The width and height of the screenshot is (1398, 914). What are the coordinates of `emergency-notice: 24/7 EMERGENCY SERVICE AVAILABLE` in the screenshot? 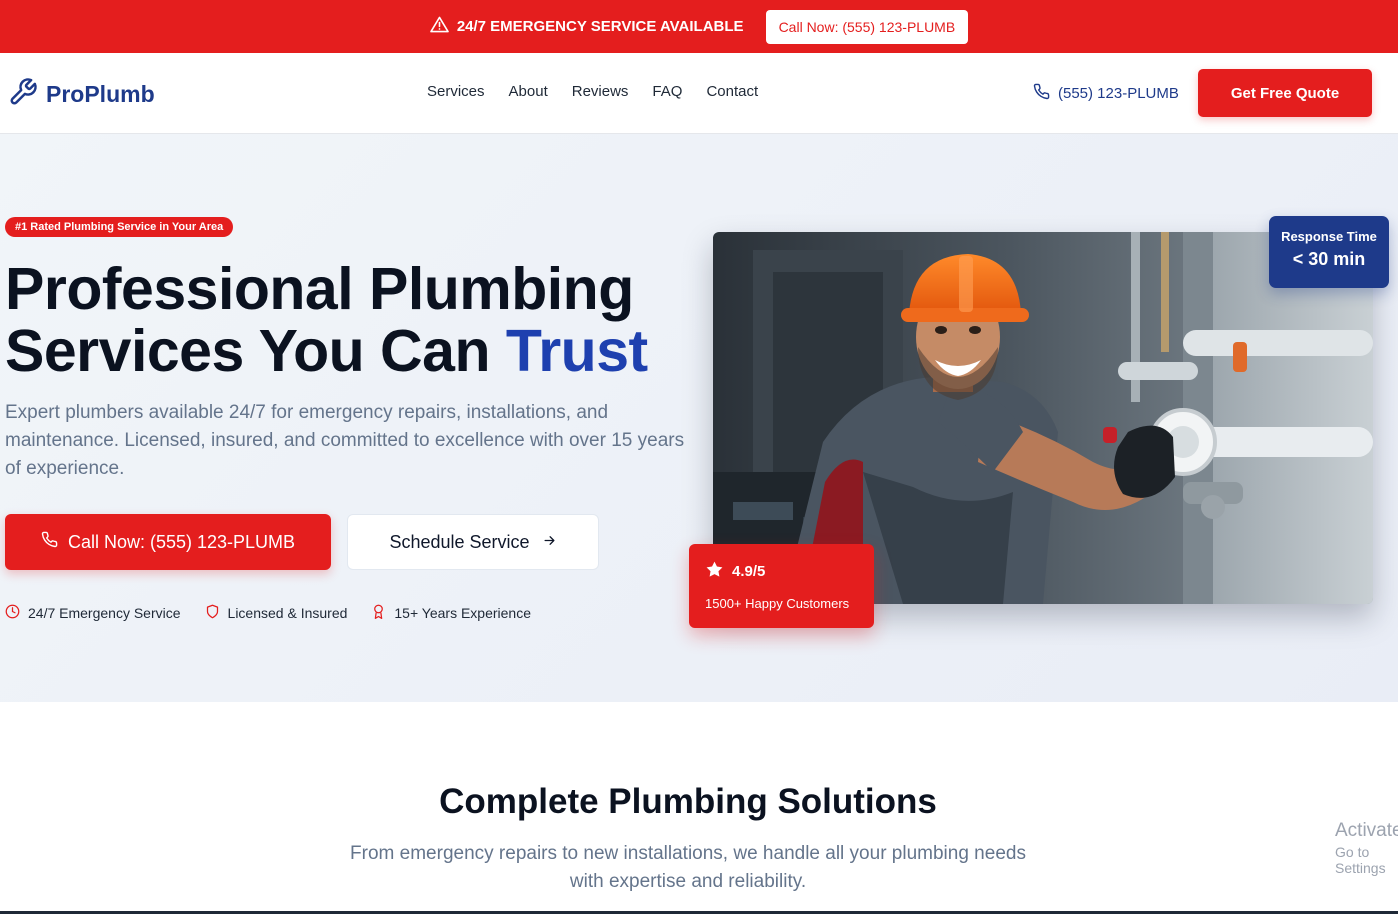 It's located at (587, 26).